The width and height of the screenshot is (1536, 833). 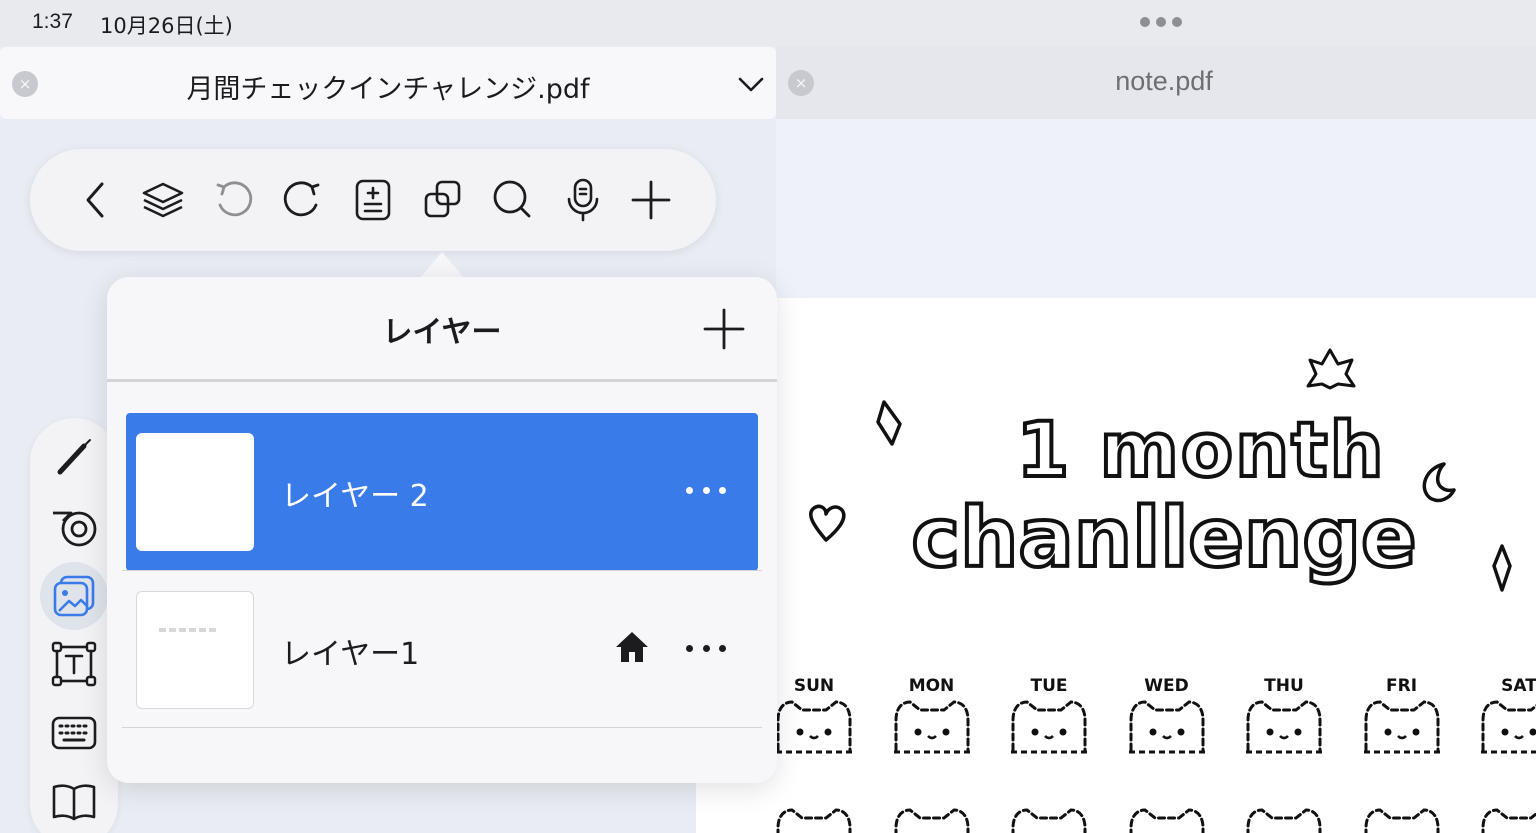 What do you see at coordinates (355, 496) in the screenshot?
I see `layer-name: レイヤー 2` at bounding box center [355, 496].